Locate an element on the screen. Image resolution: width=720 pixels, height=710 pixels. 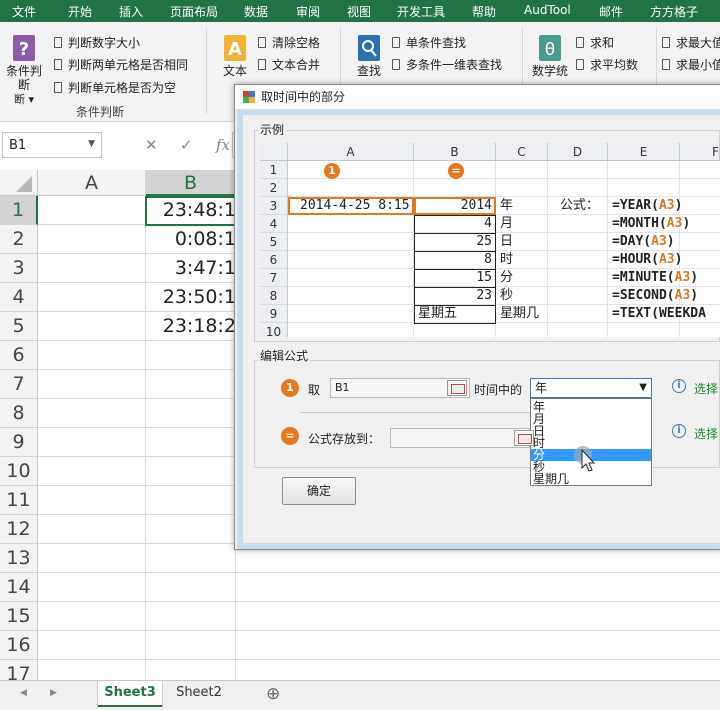
time-part-select: 年 ▼ is located at coordinates (591, 388).